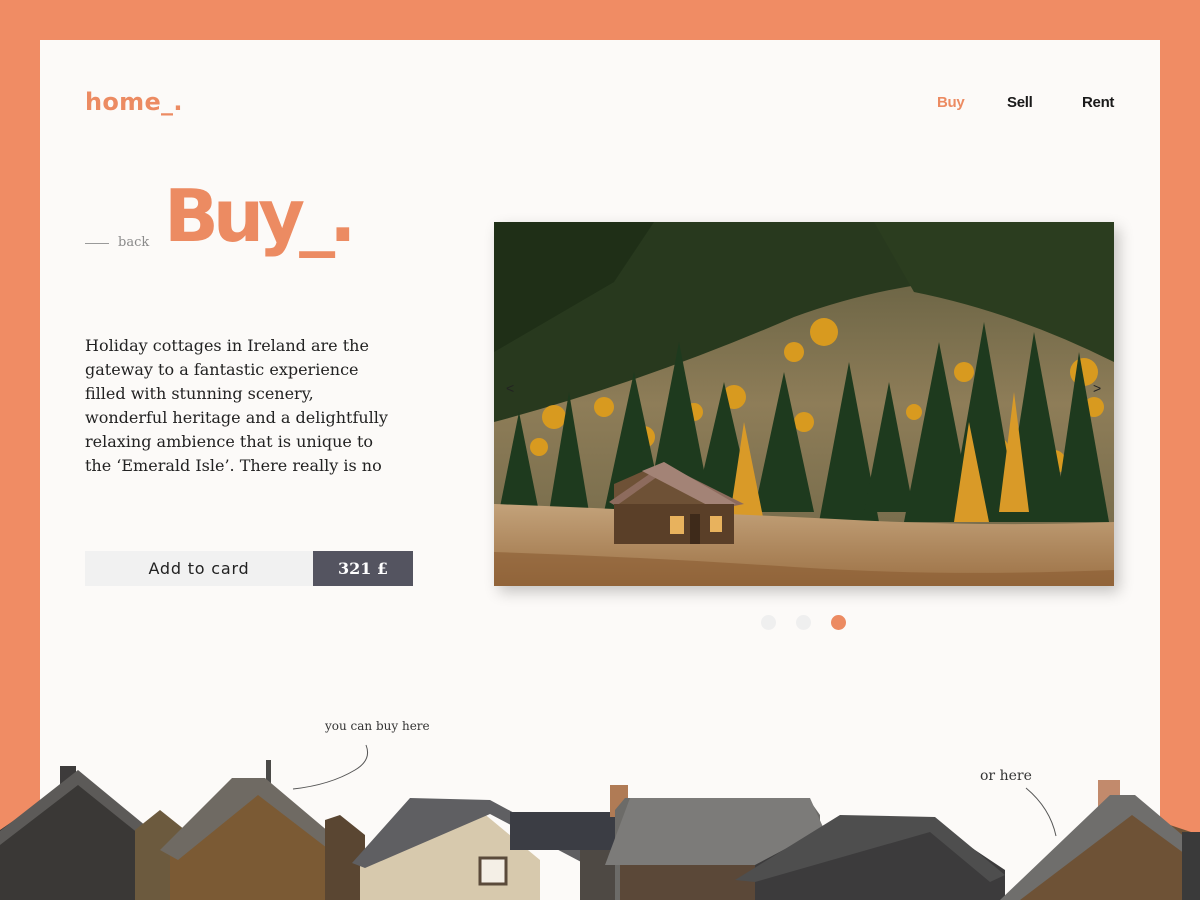 The height and width of the screenshot is (900, 1200). What do you see at coordinates (260, 216) in the screenshot?
I see `page-title: Buy_.` at bounding box center [260, 216].